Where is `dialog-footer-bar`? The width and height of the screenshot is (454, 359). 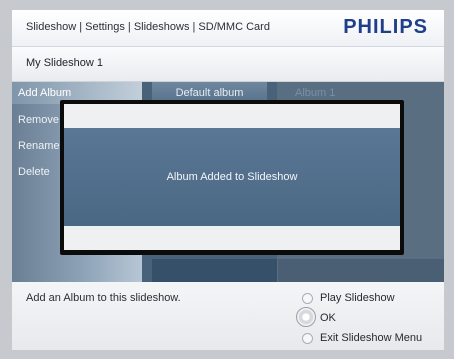
dialog-footer-bar is located at coordinates (232, 238).